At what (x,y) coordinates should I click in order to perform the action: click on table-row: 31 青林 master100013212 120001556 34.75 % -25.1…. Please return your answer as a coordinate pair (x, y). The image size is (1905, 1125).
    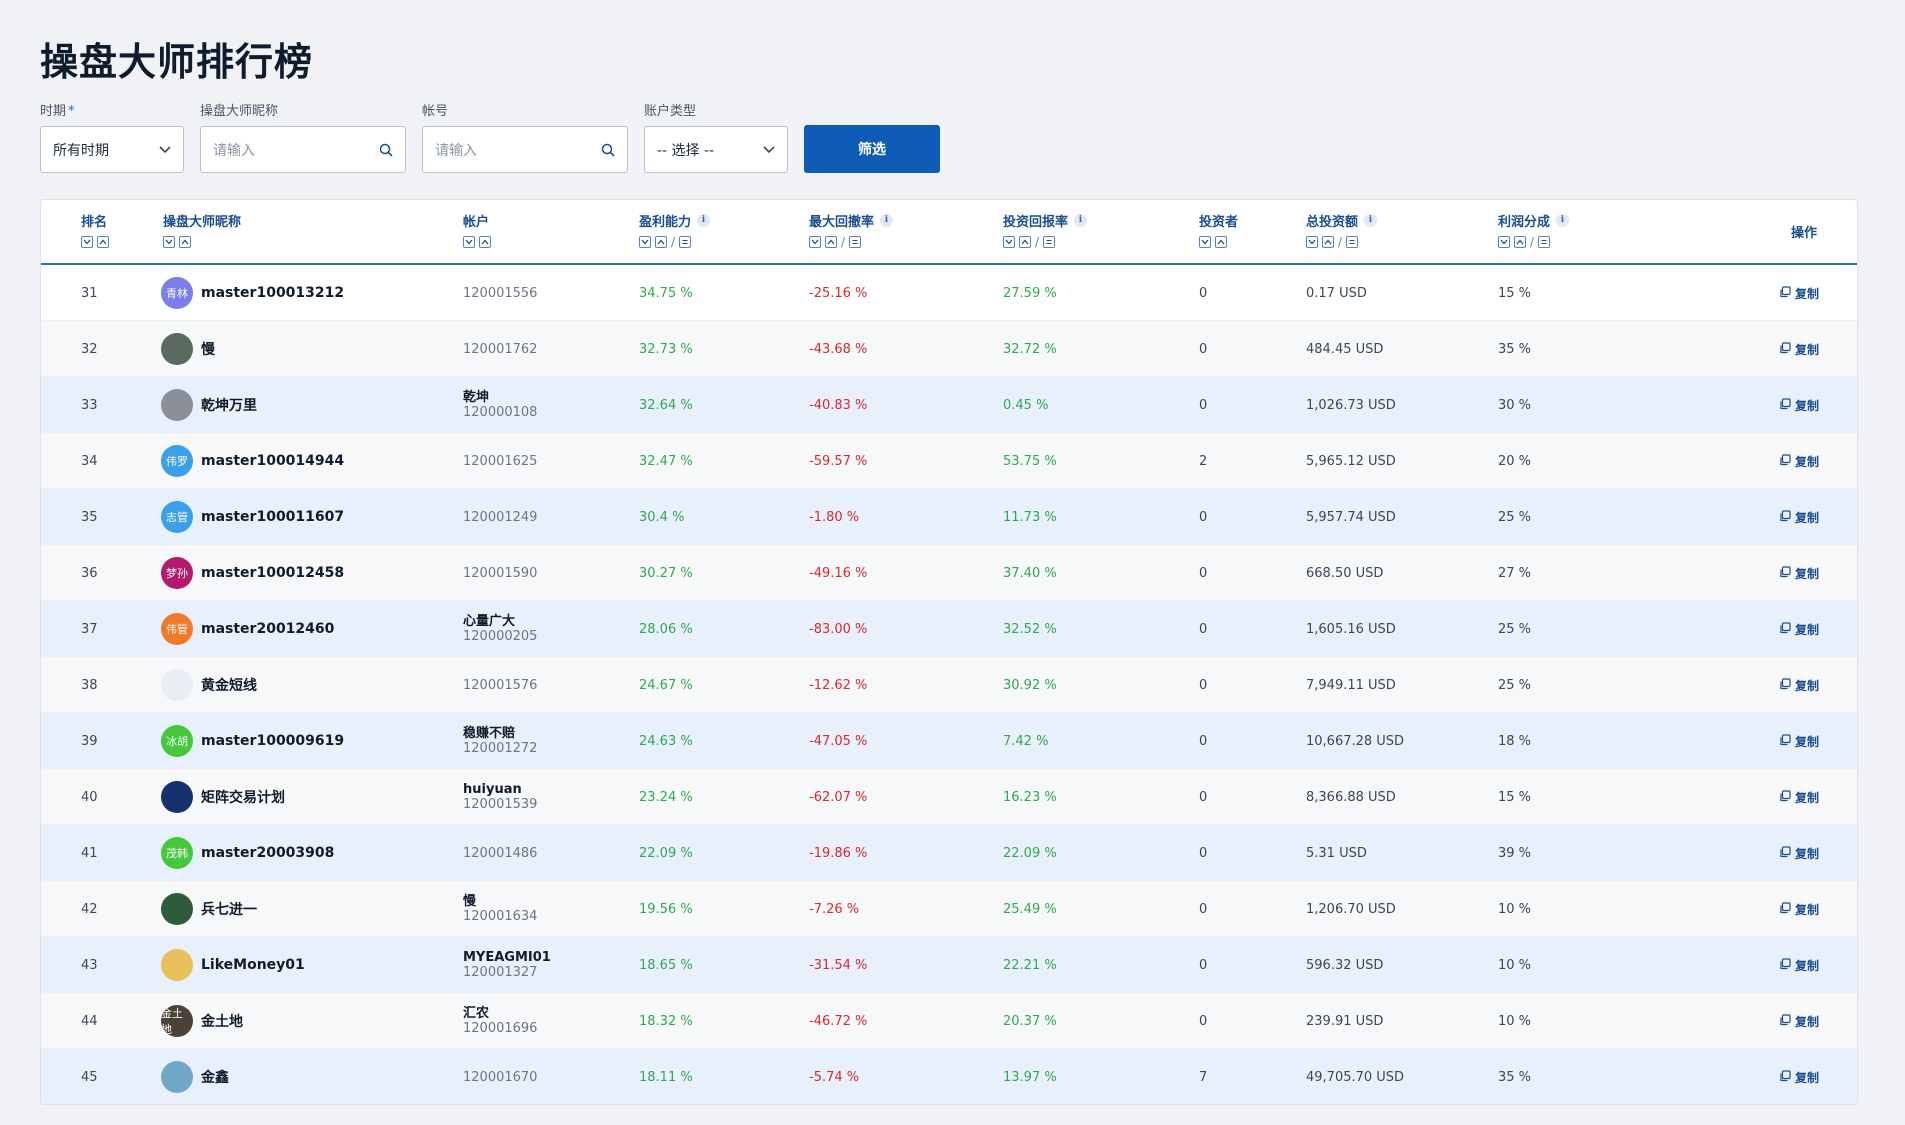
    Looking at the image, I should click on (949, 293).